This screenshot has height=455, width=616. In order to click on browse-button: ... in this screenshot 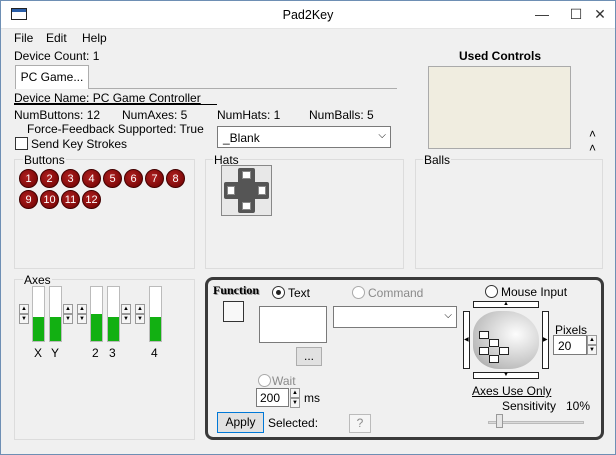, I will do `click(309, 356)`.